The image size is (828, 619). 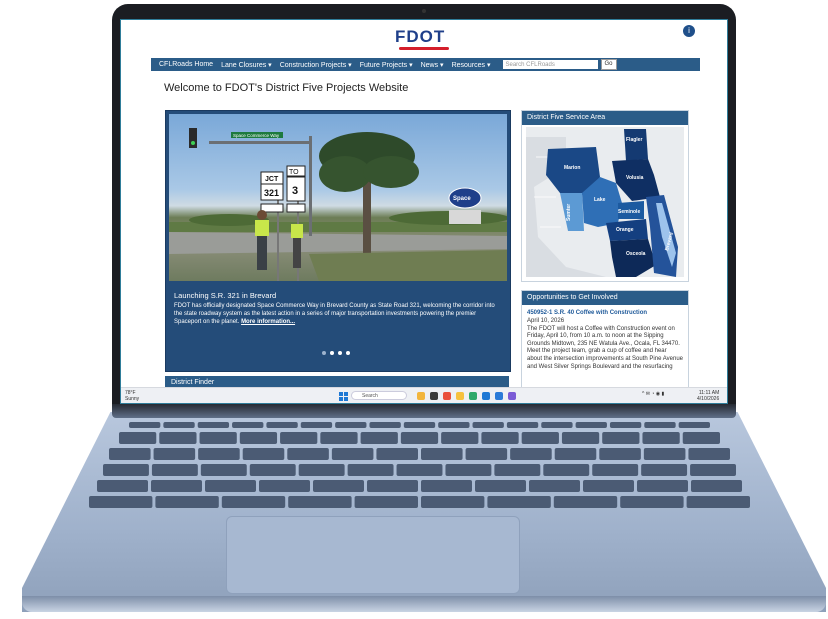 I want to click on file-explorer-icon, so click(x=421, y=396).